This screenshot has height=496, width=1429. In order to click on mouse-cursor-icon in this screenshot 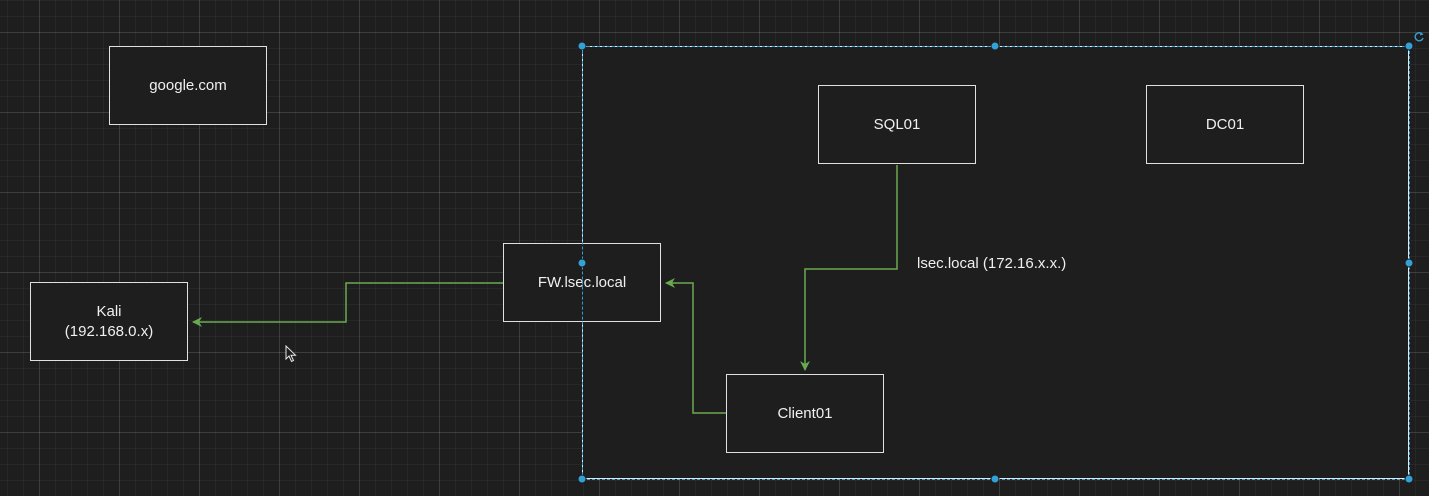, I will do `click(291, 356)`.